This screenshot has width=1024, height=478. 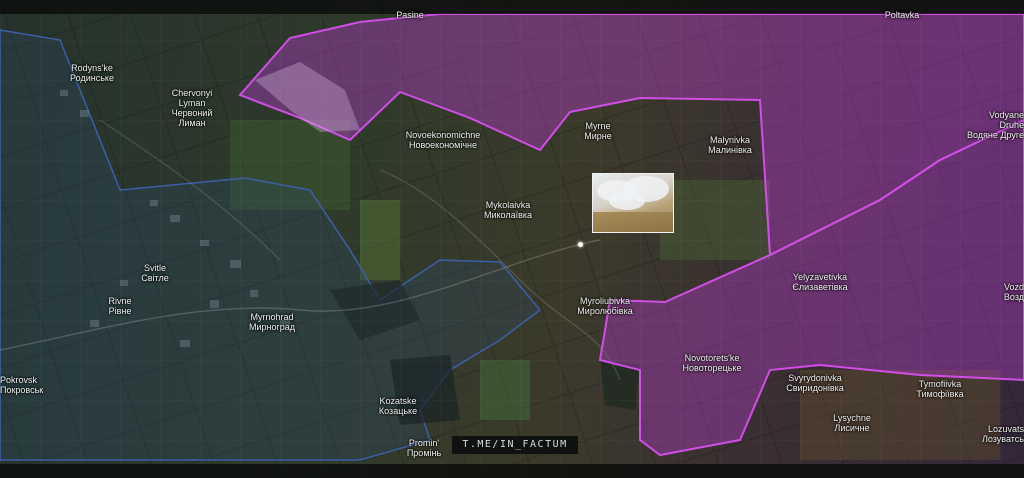 I want to click on place-label-poltavka: Poltavka, so click(x=902, y=15).